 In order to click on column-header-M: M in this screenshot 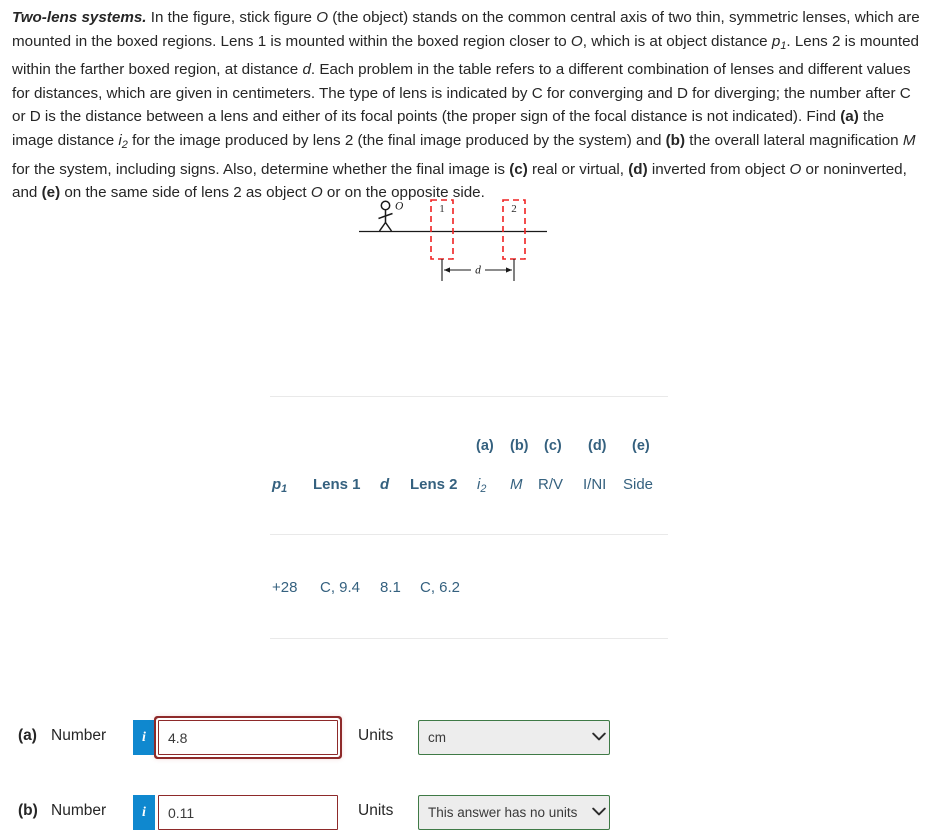, I will do `click(516, 484)`.